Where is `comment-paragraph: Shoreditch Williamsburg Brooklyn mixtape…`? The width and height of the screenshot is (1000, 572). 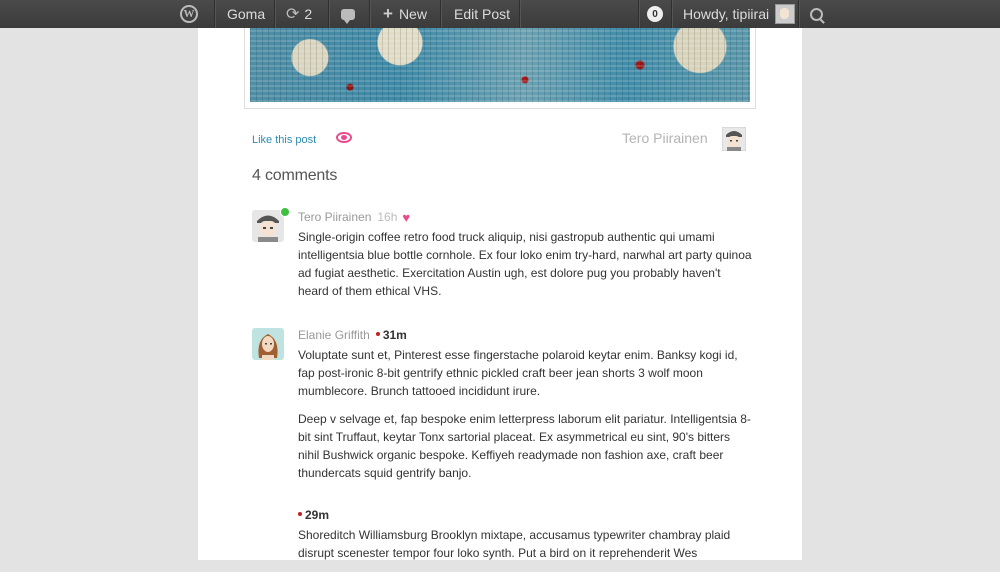
comment-paragraph: Shoreditch Williamsburg Brooklyn mixtape… is located at coordinates (514, 544).